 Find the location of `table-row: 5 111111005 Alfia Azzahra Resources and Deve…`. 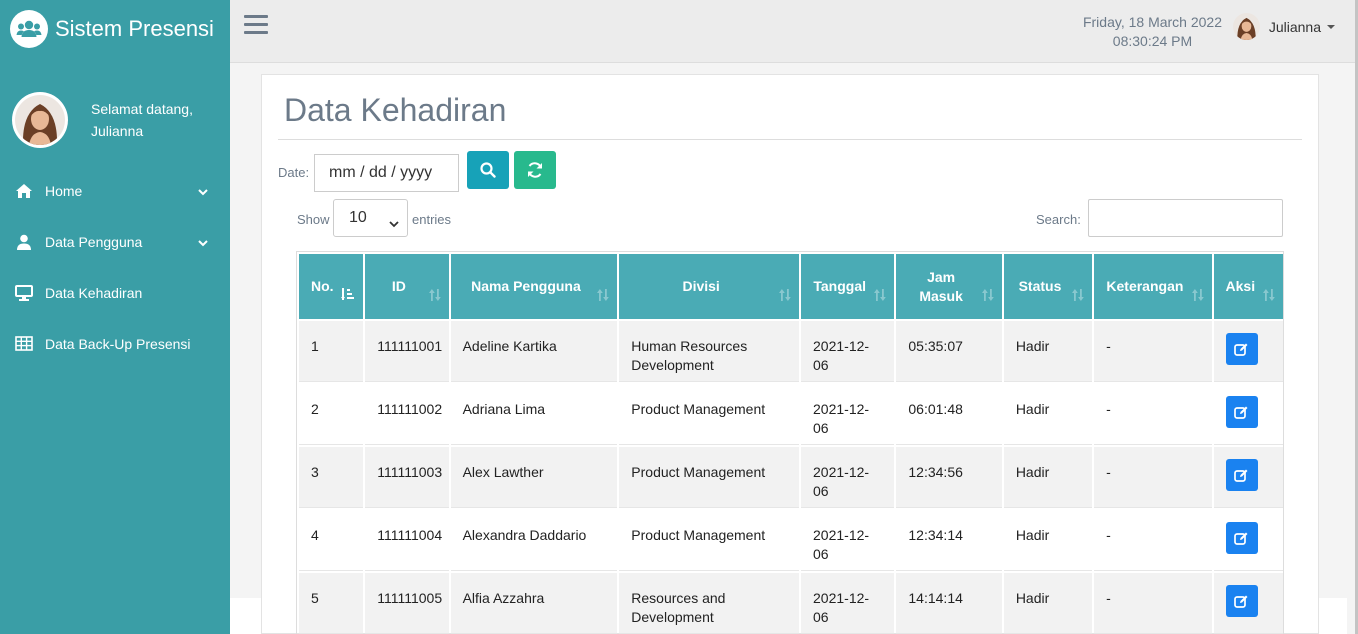

table-row: 5 111111005 Alfia Azzahra Resources and Deve… is located at coordinates (791, 603).